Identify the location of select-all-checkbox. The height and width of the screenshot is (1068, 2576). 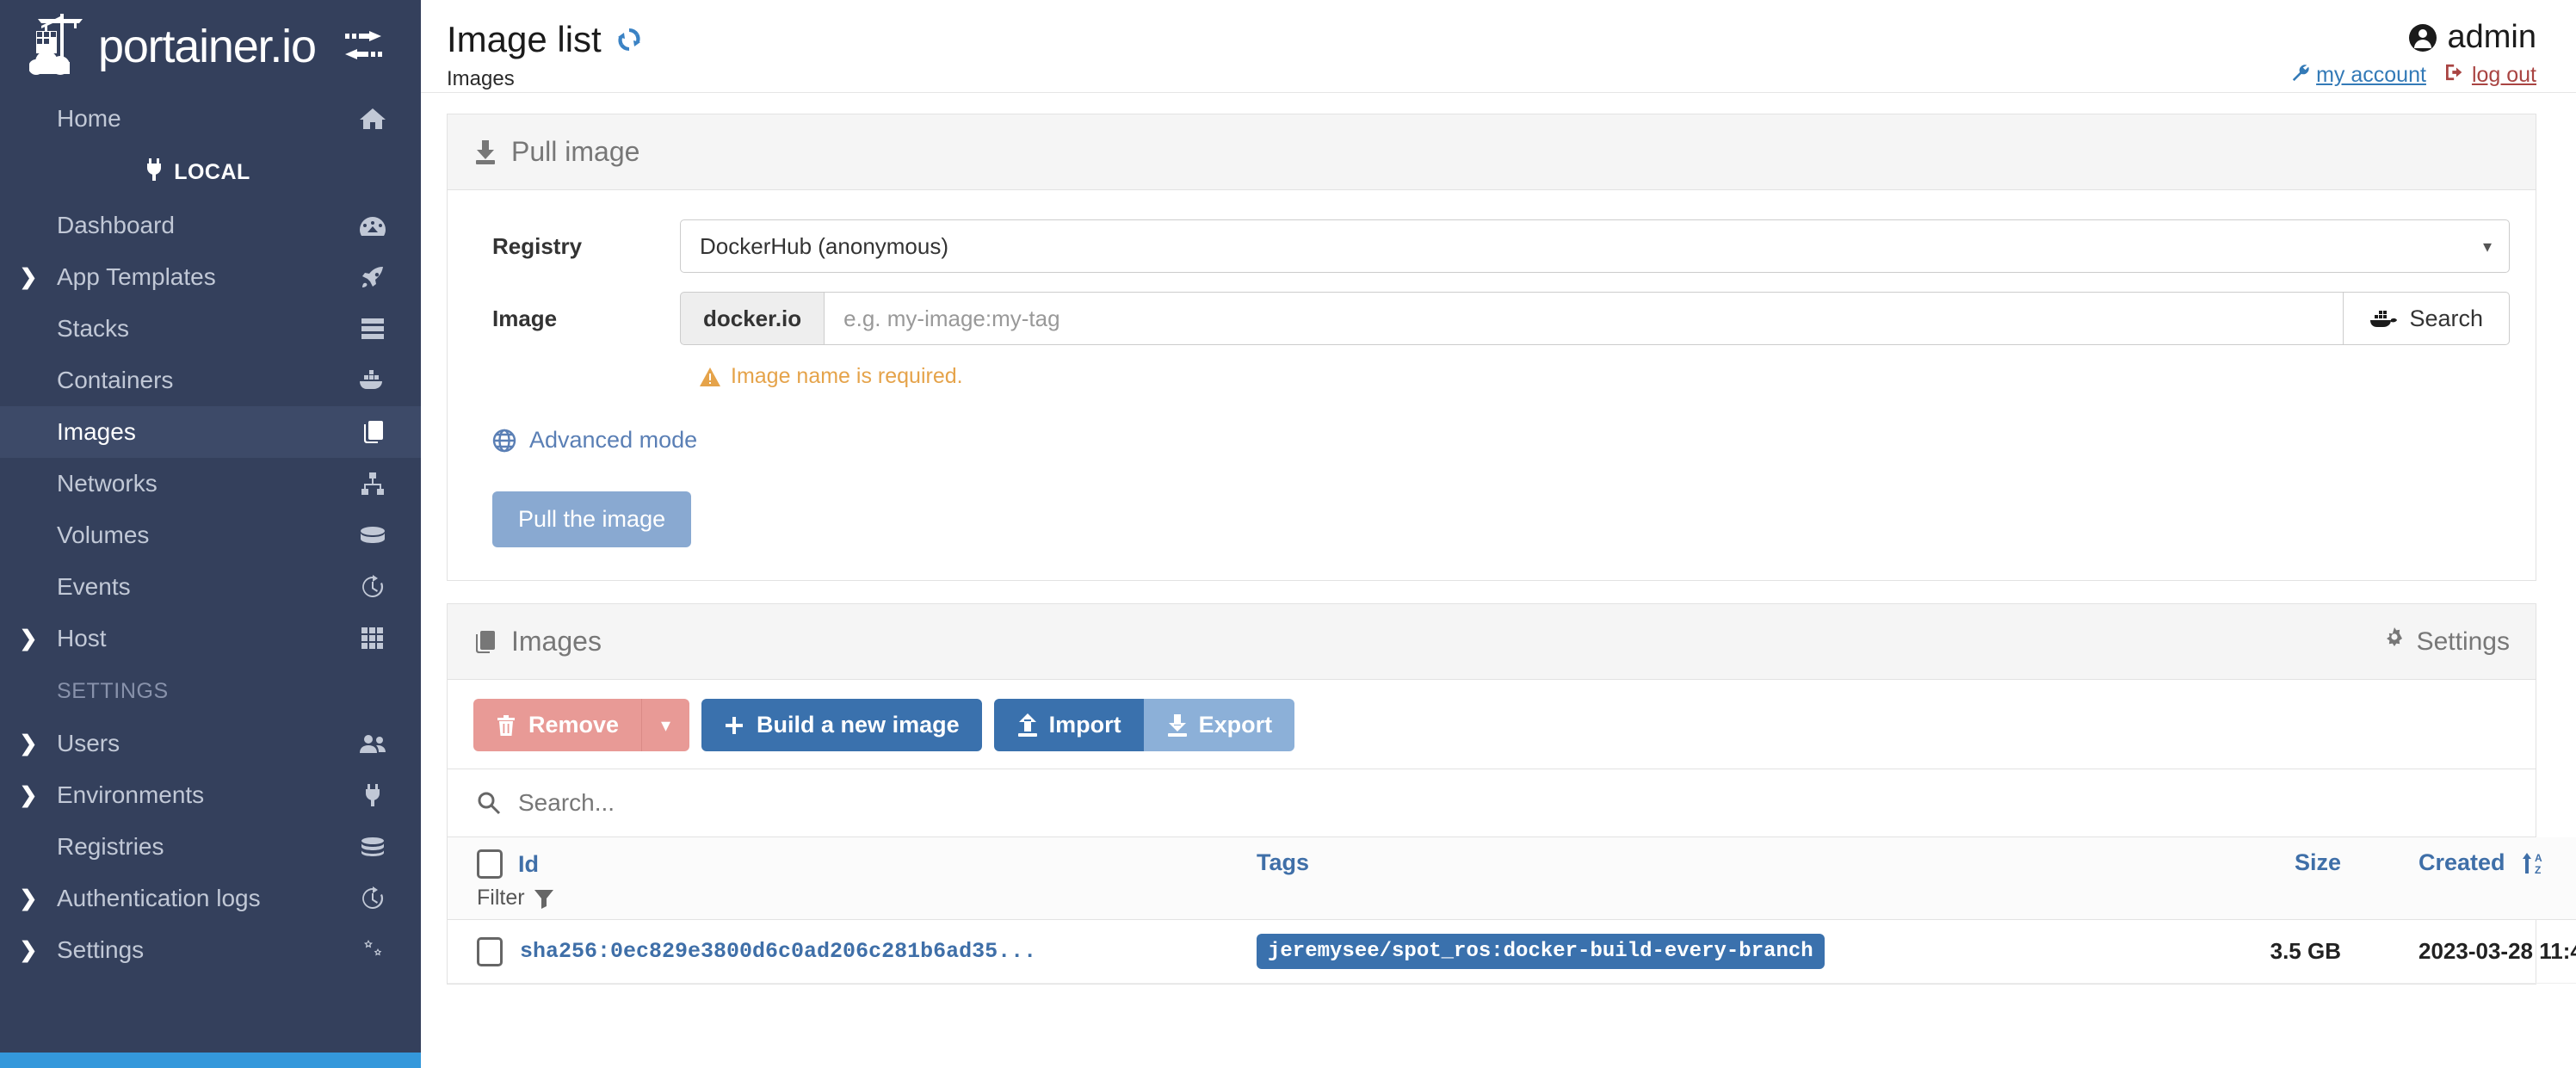
(490, 864).